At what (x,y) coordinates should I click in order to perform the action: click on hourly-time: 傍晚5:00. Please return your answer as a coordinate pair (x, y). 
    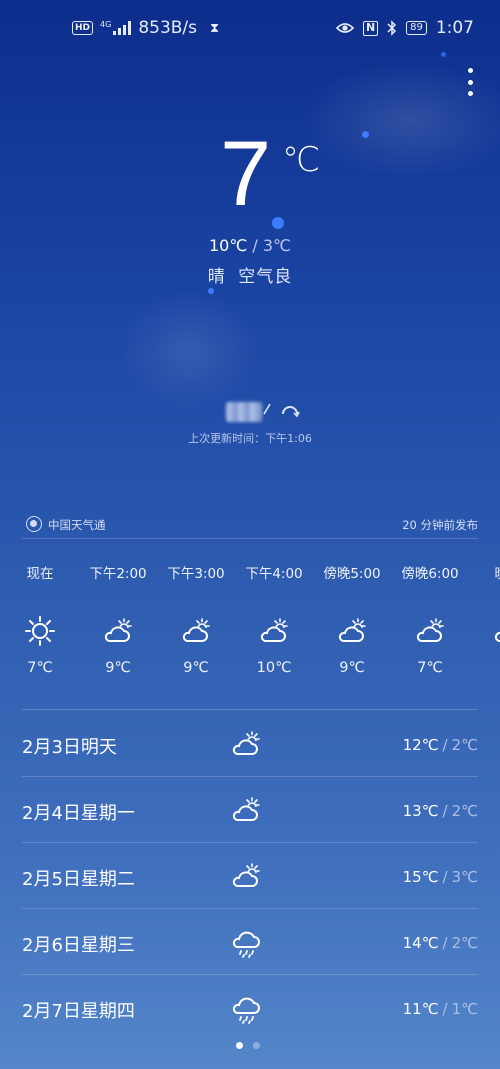
    Looking at the image, I should click on (352, 574).